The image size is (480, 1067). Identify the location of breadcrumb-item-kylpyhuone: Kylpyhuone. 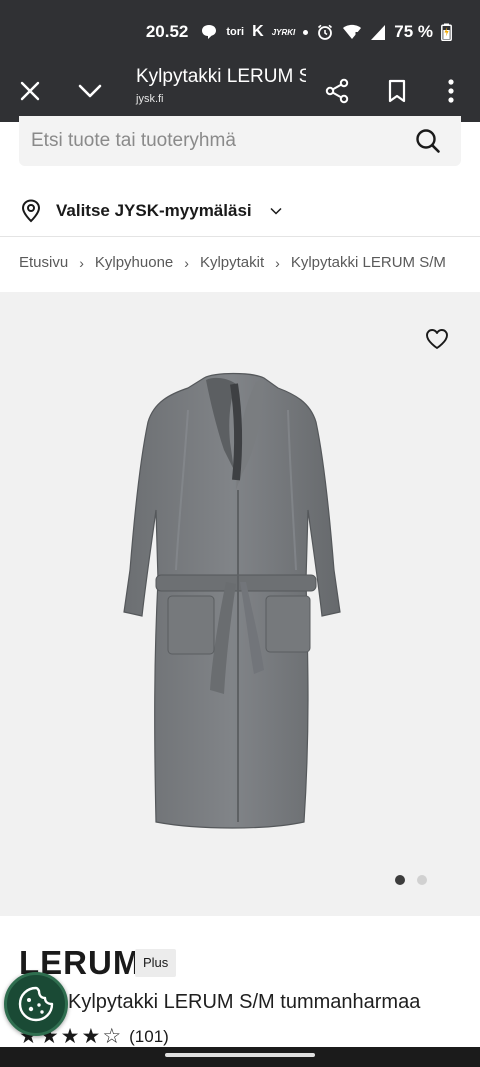
(134, 262).